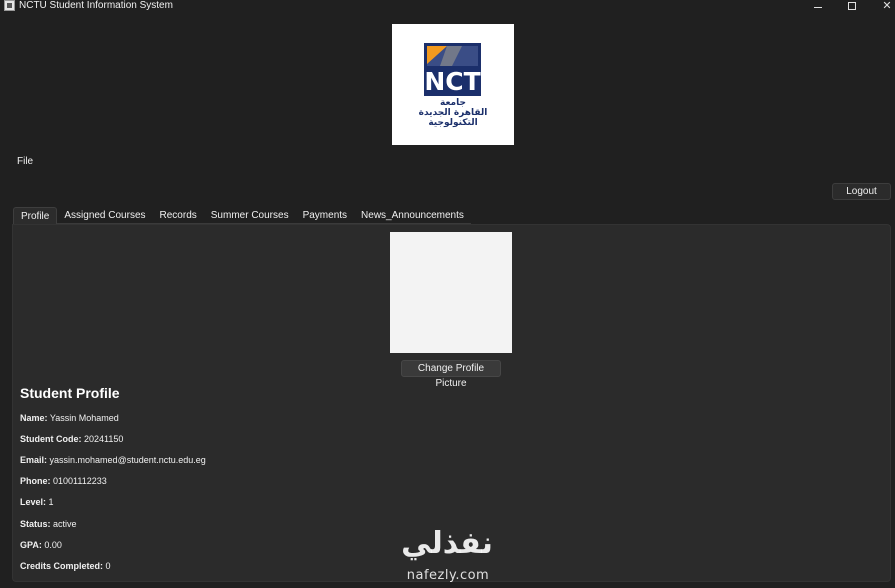 The image size is (895, 588). I want to click on maximize-icon, so click(852, 6).